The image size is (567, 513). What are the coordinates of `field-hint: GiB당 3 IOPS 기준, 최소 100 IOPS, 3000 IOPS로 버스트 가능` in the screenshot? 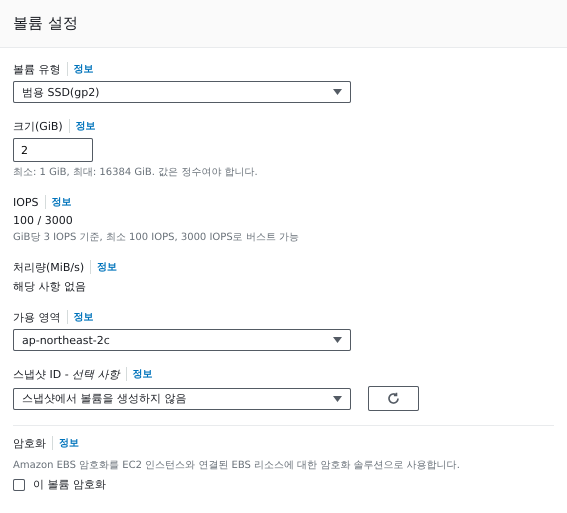 It's located at (156, 237).